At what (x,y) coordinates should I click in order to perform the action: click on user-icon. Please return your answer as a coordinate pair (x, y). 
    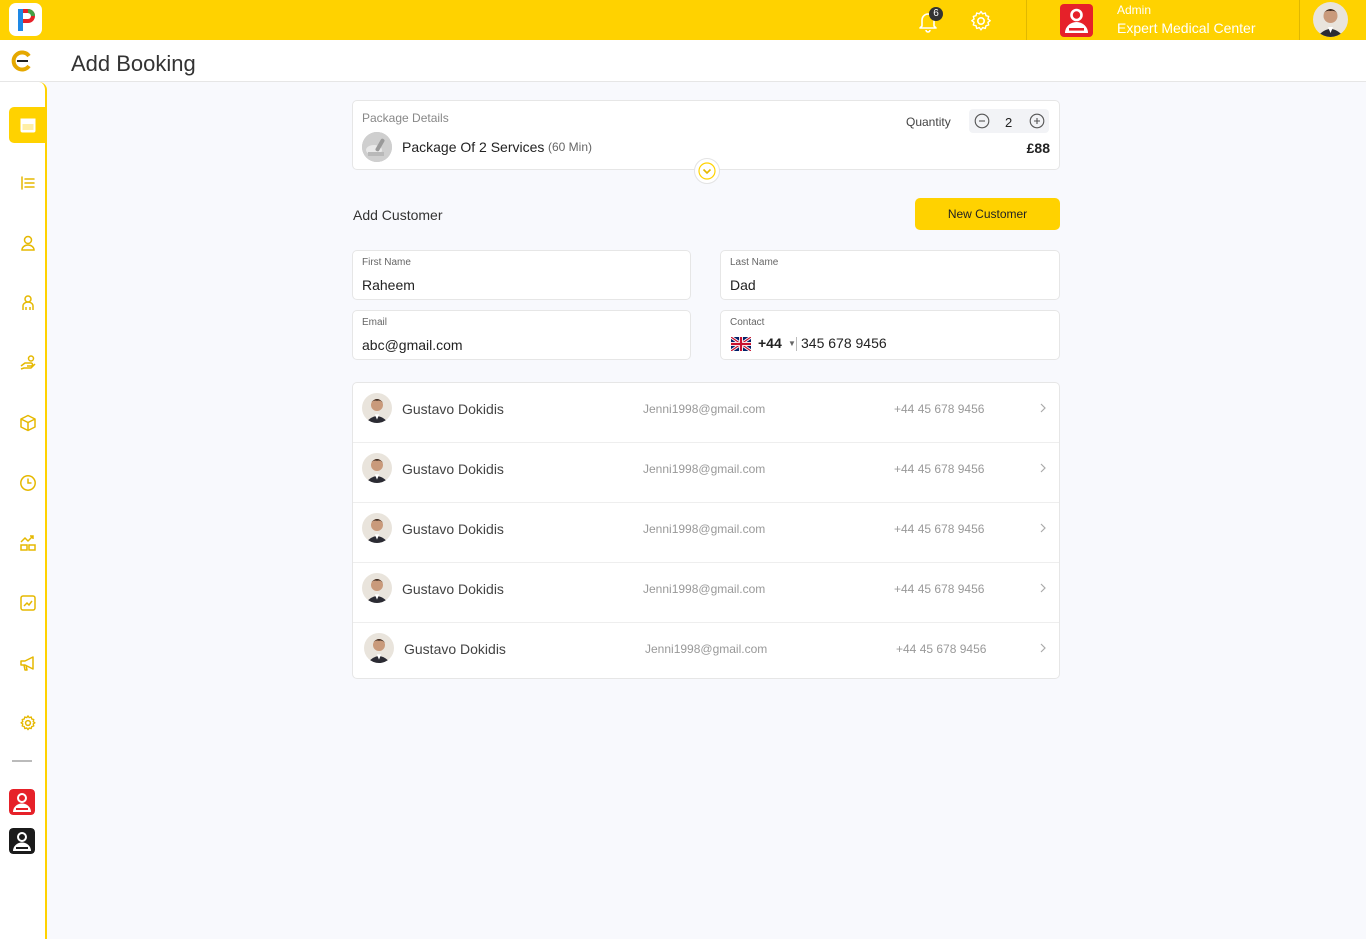
    Looking at the image, I should click on (27, 243).